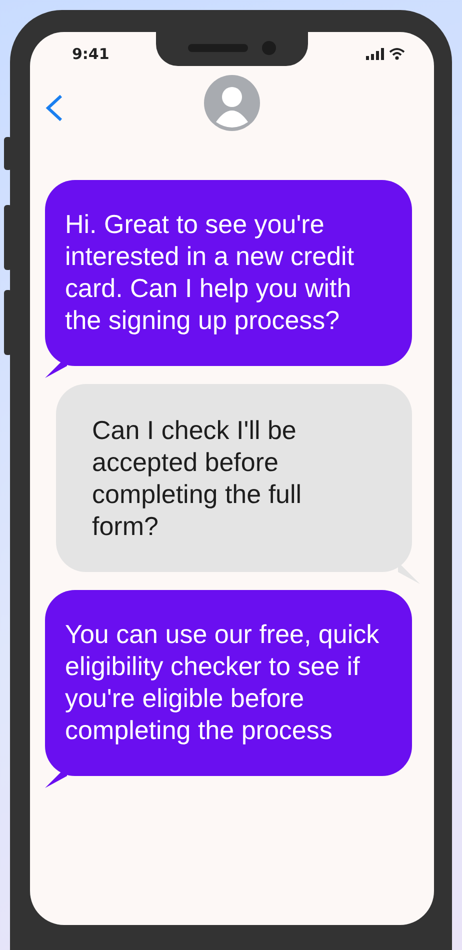 The height and width of the screenshot is (950, 462). What do you see at coordinates (409, 573) in the screenshot?
I see `bubble-tail` at bounding box center [409, 573].